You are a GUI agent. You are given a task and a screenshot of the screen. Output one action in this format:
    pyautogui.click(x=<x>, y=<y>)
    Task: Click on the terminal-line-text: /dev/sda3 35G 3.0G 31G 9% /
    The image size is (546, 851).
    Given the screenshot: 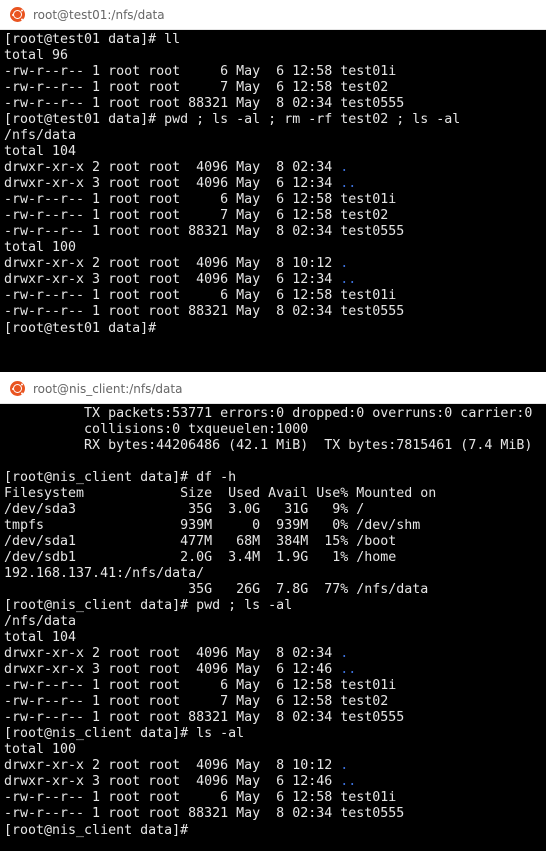 What is the action you would take?
    pyautogui.click(x=184, y=509)
    